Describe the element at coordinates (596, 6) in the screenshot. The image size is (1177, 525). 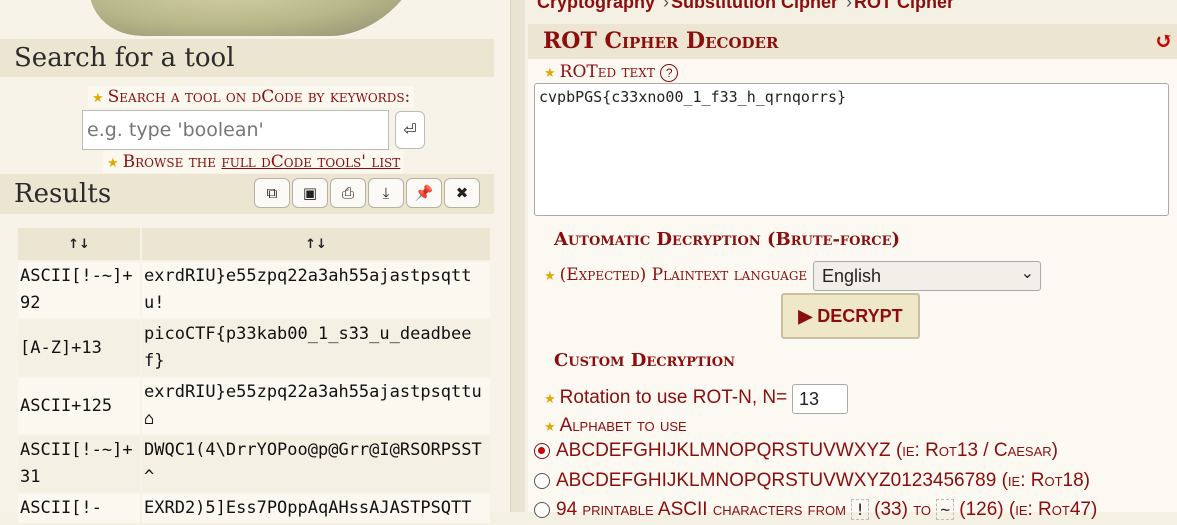
I see `breadcrumb-cryptography: Cryptography` at that location.